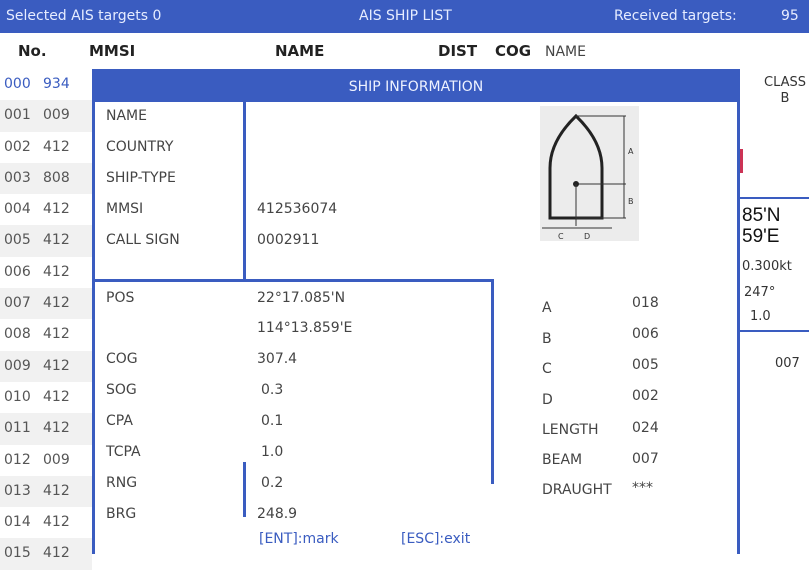 This screenshot has height=570, width=809. What do you see at coordinates (631, 201) in the screenshot?
I see `diagram-b: B` at bounding box center [631, 201].